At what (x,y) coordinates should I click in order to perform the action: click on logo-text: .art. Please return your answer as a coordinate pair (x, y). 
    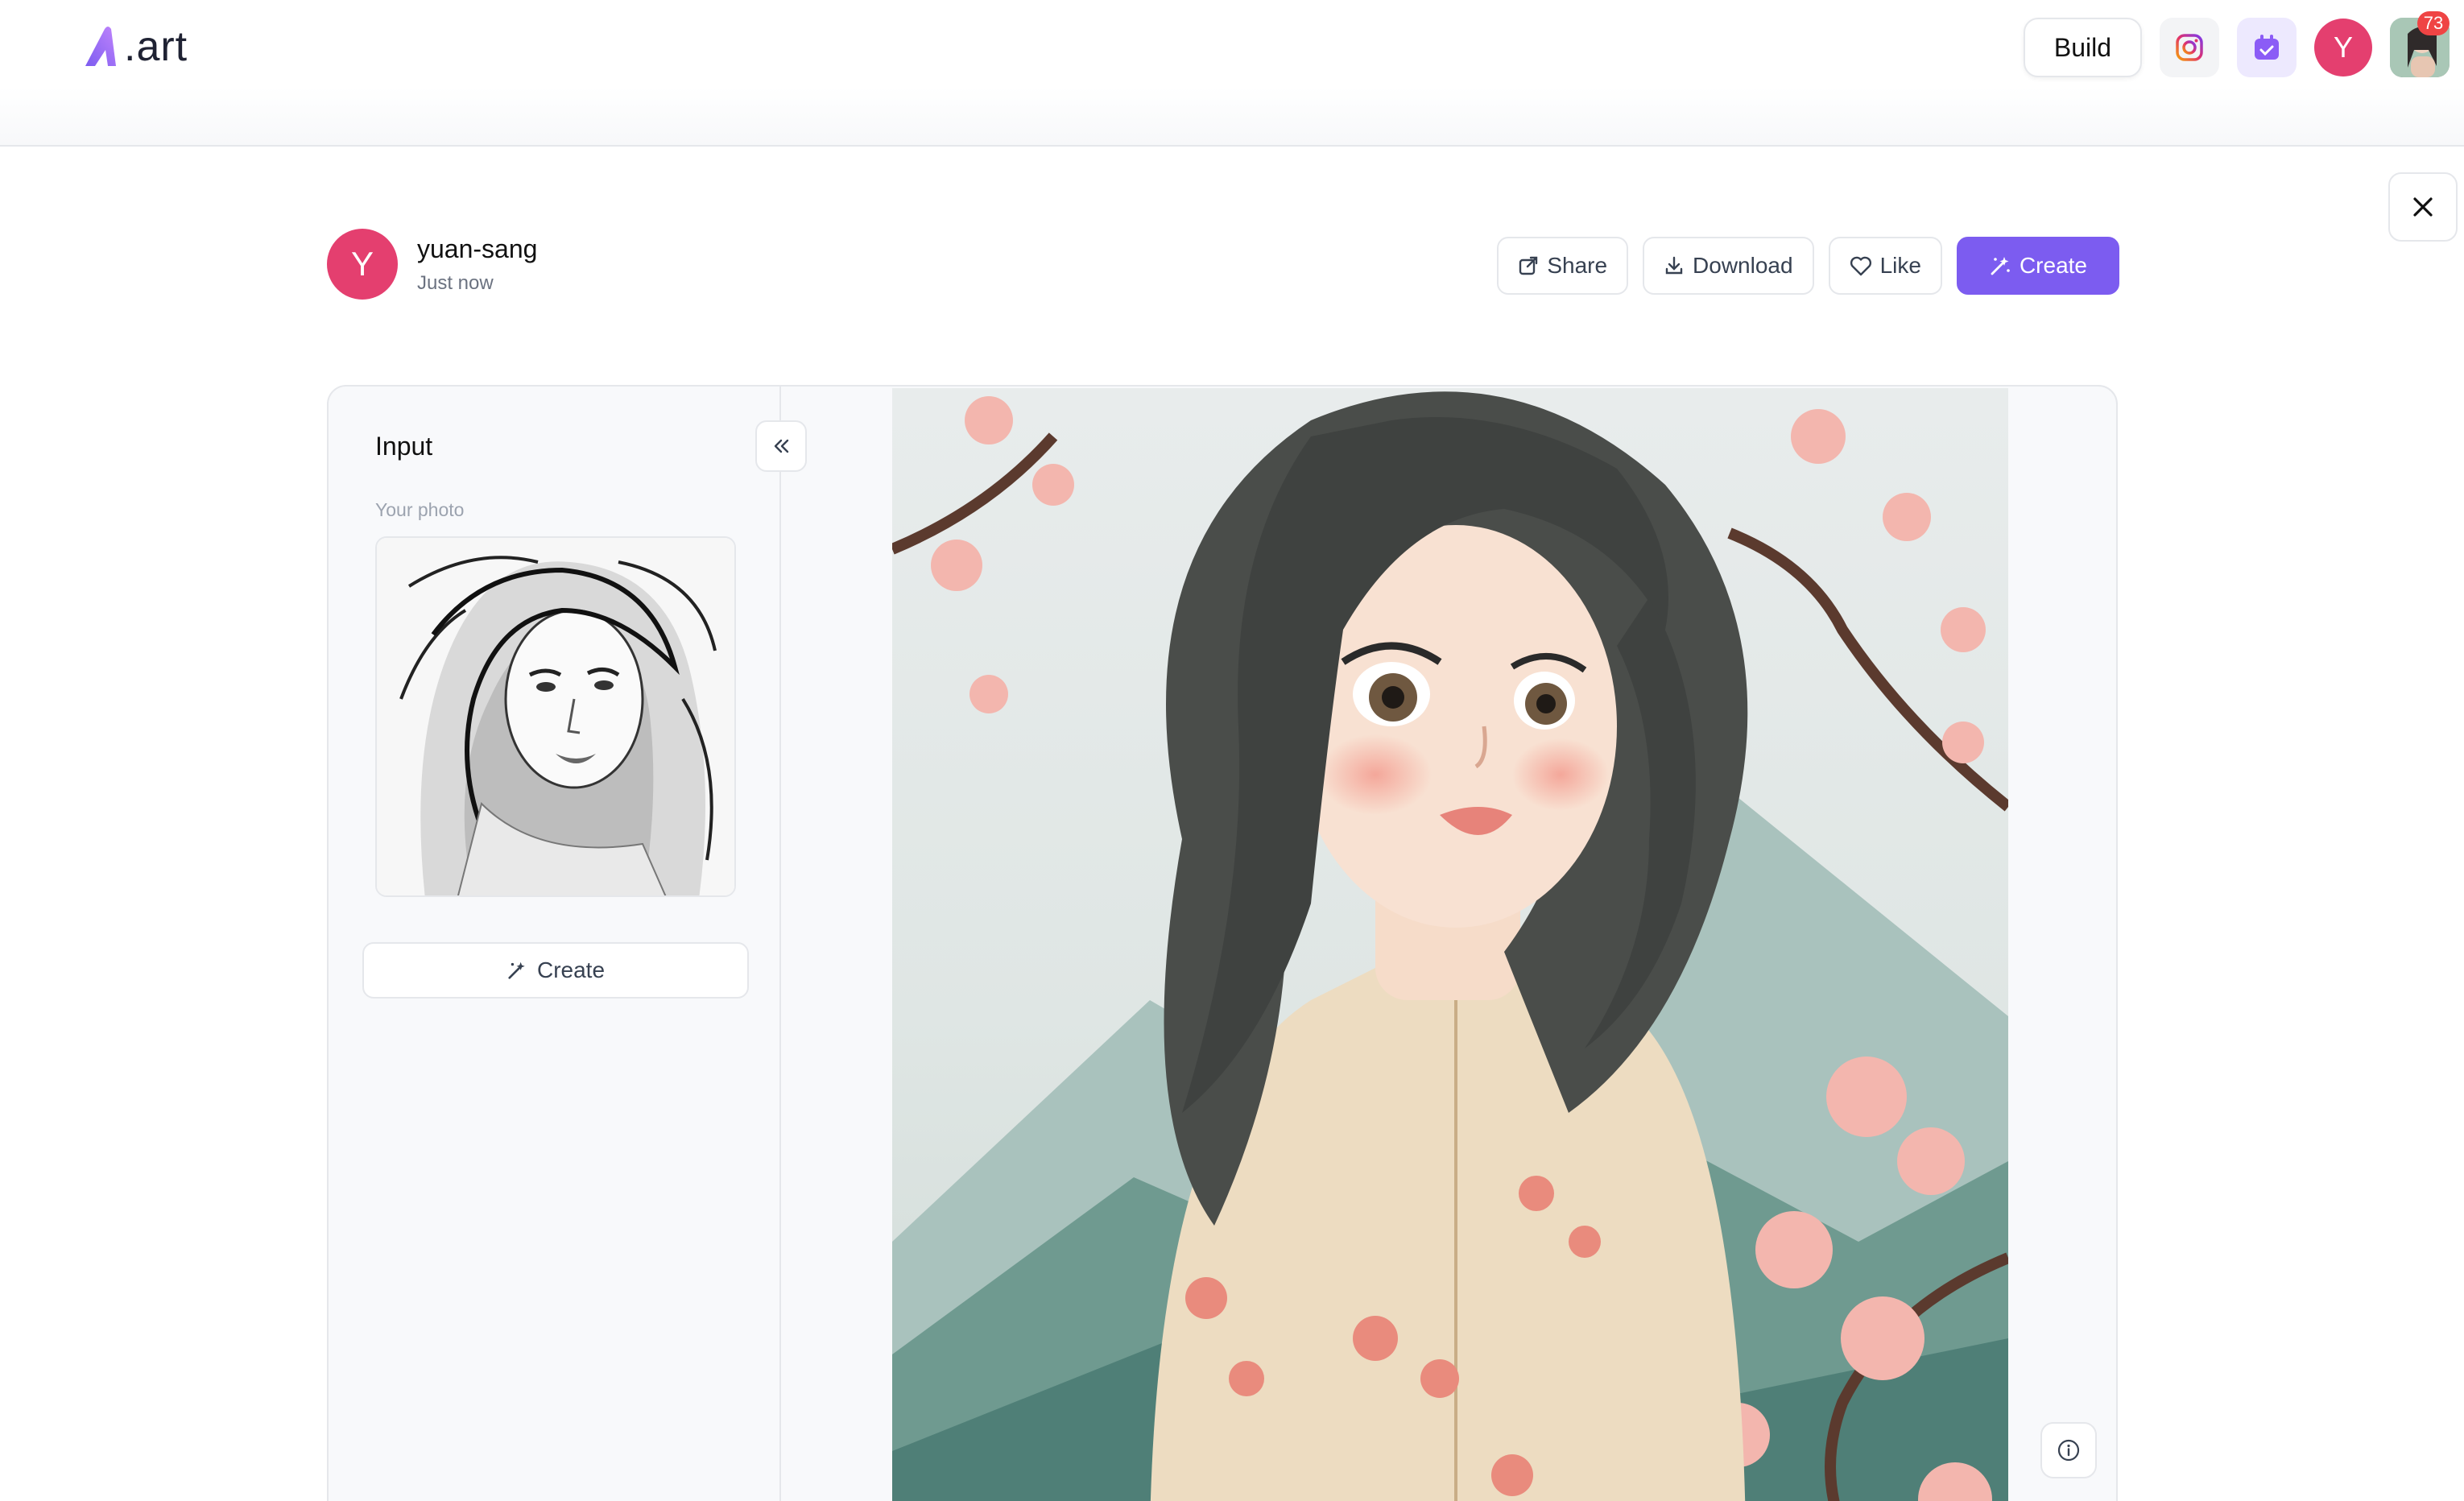
    Looking at the image, I should click on (156, 46).